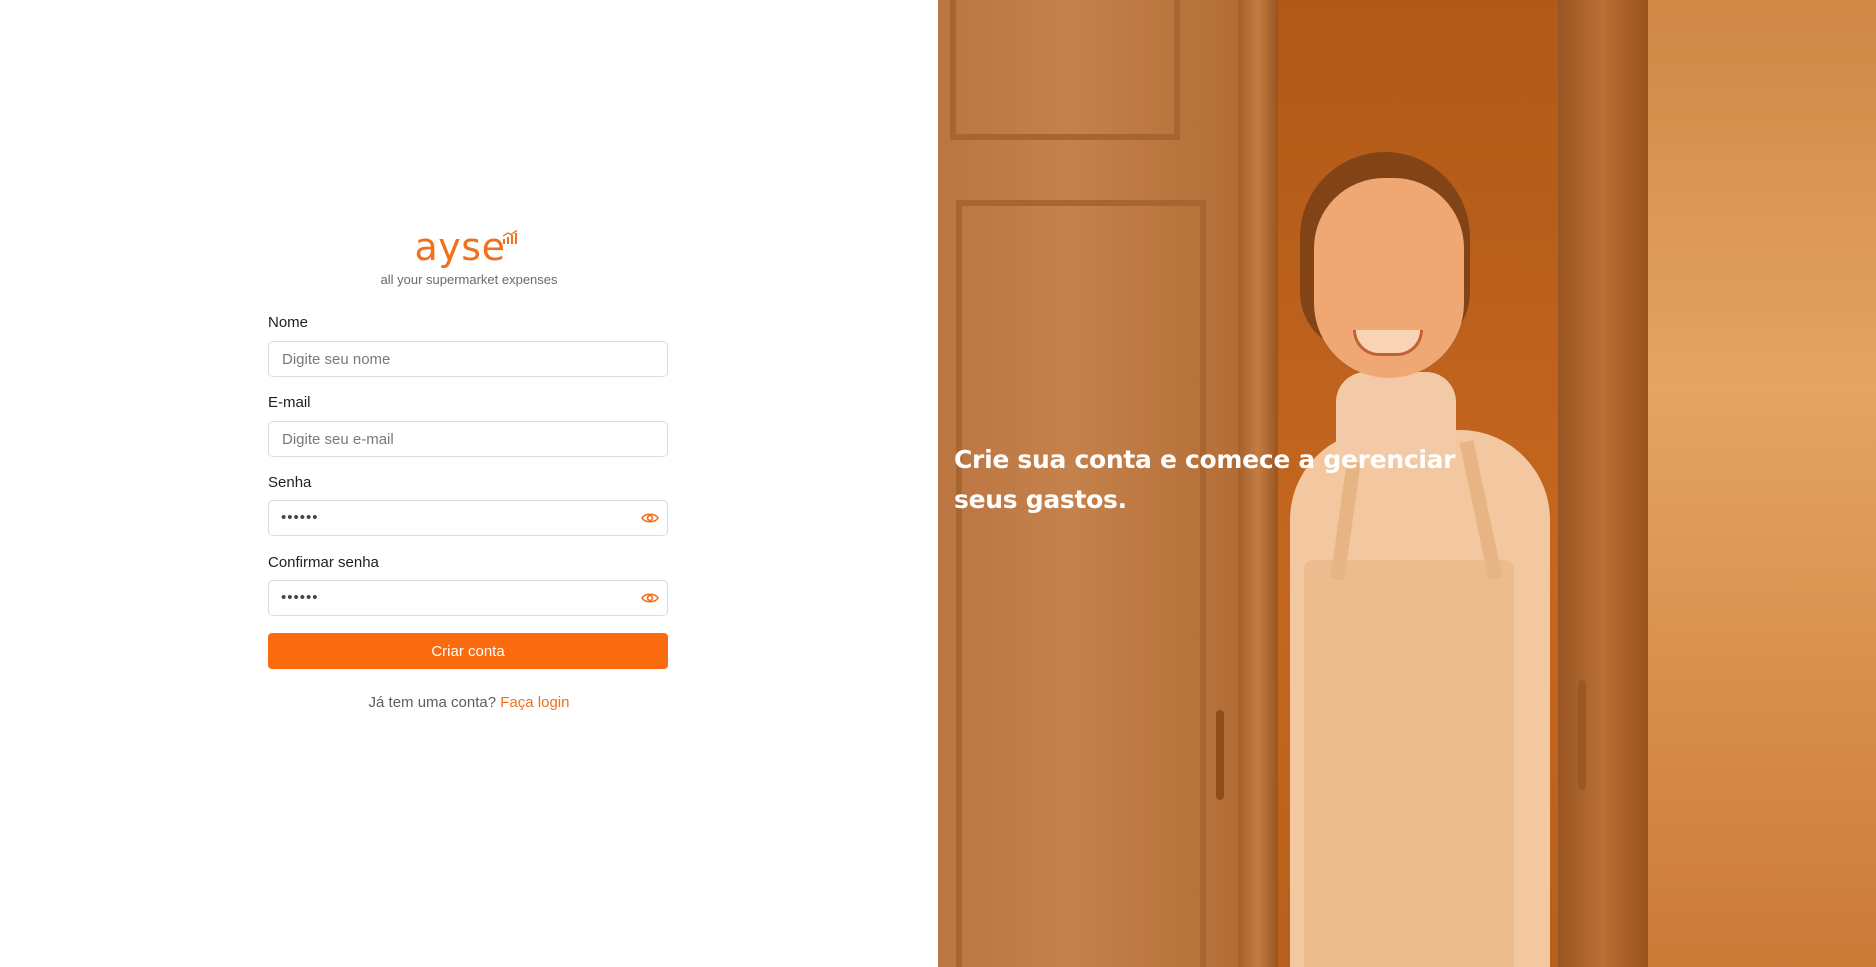 The image size is (1876, 967). What do you see at coordinates (468, 518) in the screenshot?
I see `password-input` at bounding box center [468, 518].